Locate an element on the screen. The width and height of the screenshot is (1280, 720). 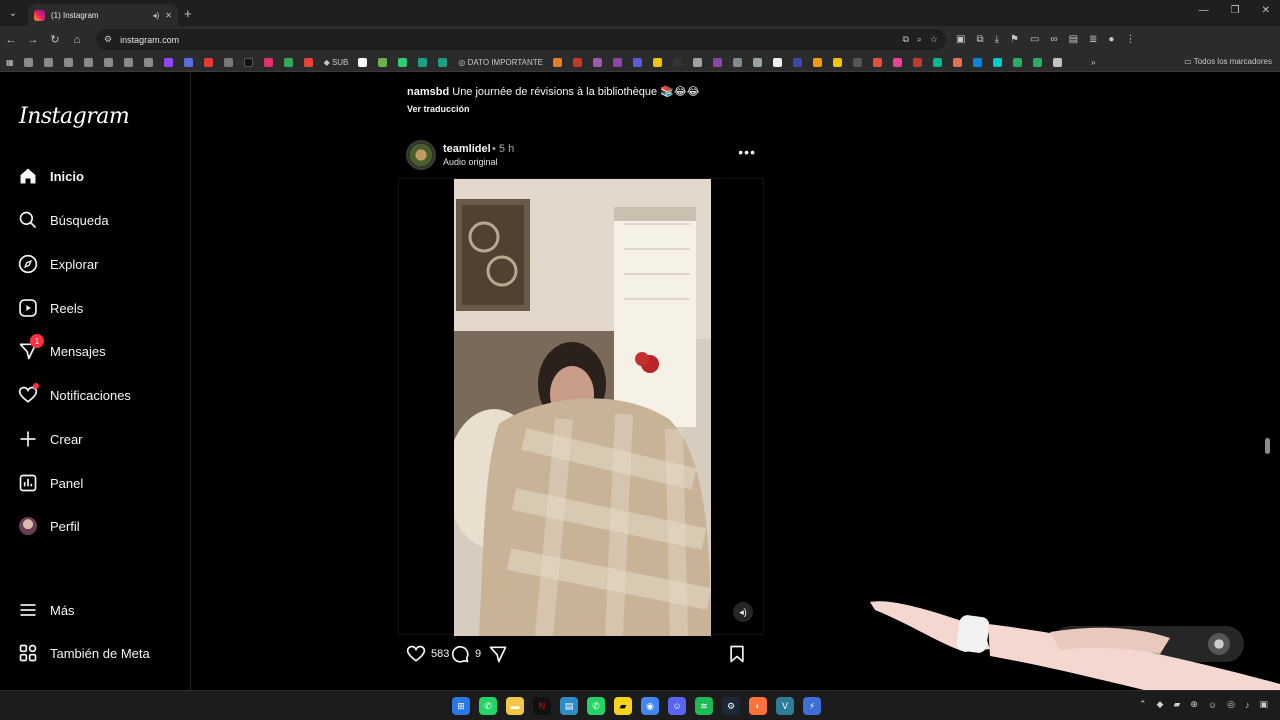
bookmark-star-icon: ☆ is located at coordinates (934, 39).